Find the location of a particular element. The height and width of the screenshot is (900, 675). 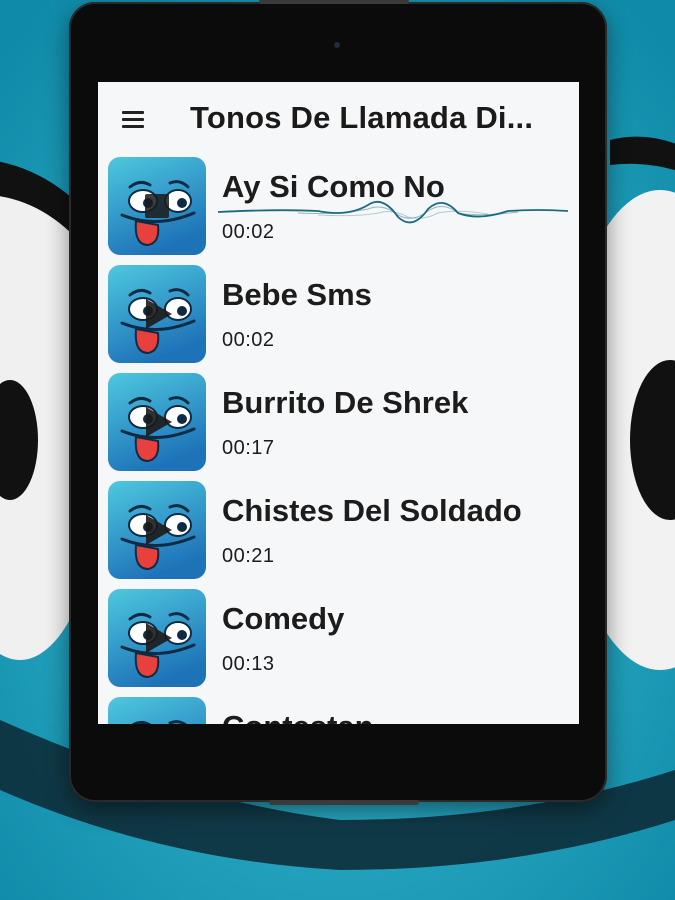

ringtone-title: Comedy is located at coordinates (283, 618).